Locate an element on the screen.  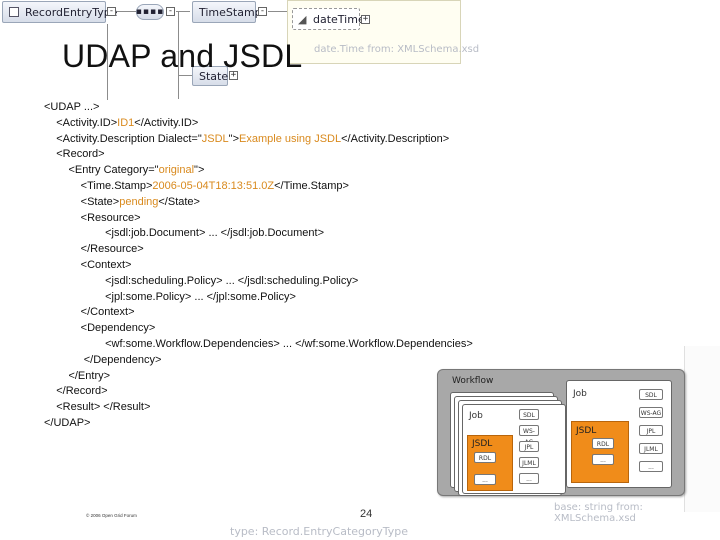
code-text: <Time.Stamp> is located at coordinates (98, 185).